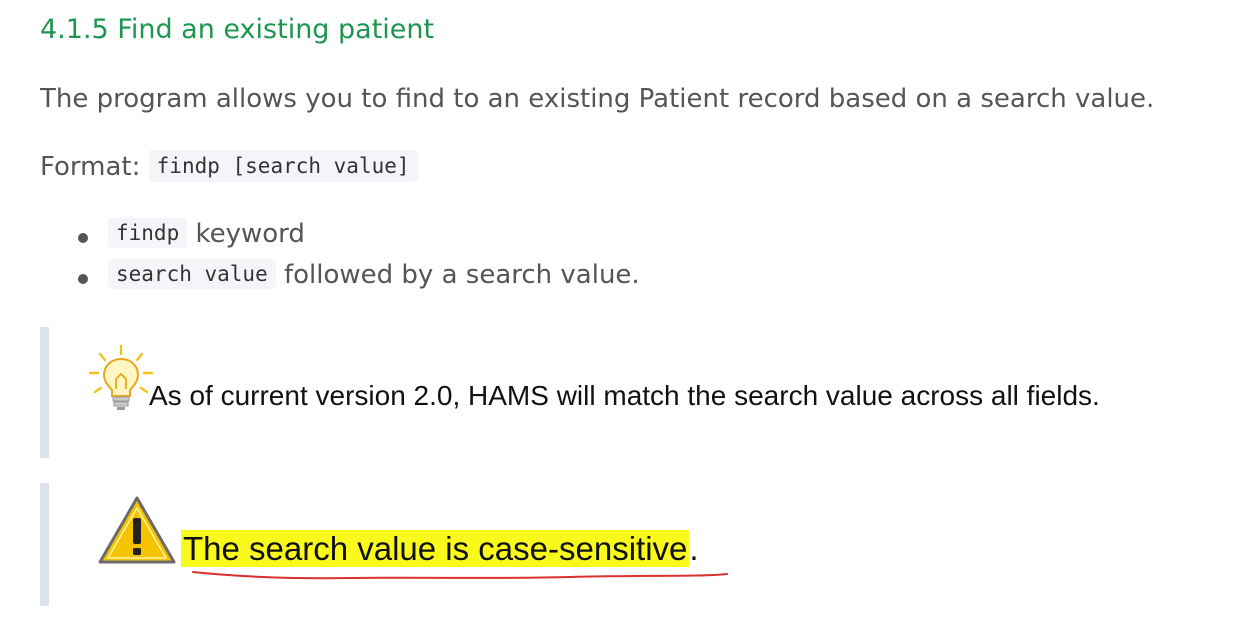  What do you see at coordinates (94, 167) in the screenshot?
I see `format-label: Format:` at bounding box center [94, 167].